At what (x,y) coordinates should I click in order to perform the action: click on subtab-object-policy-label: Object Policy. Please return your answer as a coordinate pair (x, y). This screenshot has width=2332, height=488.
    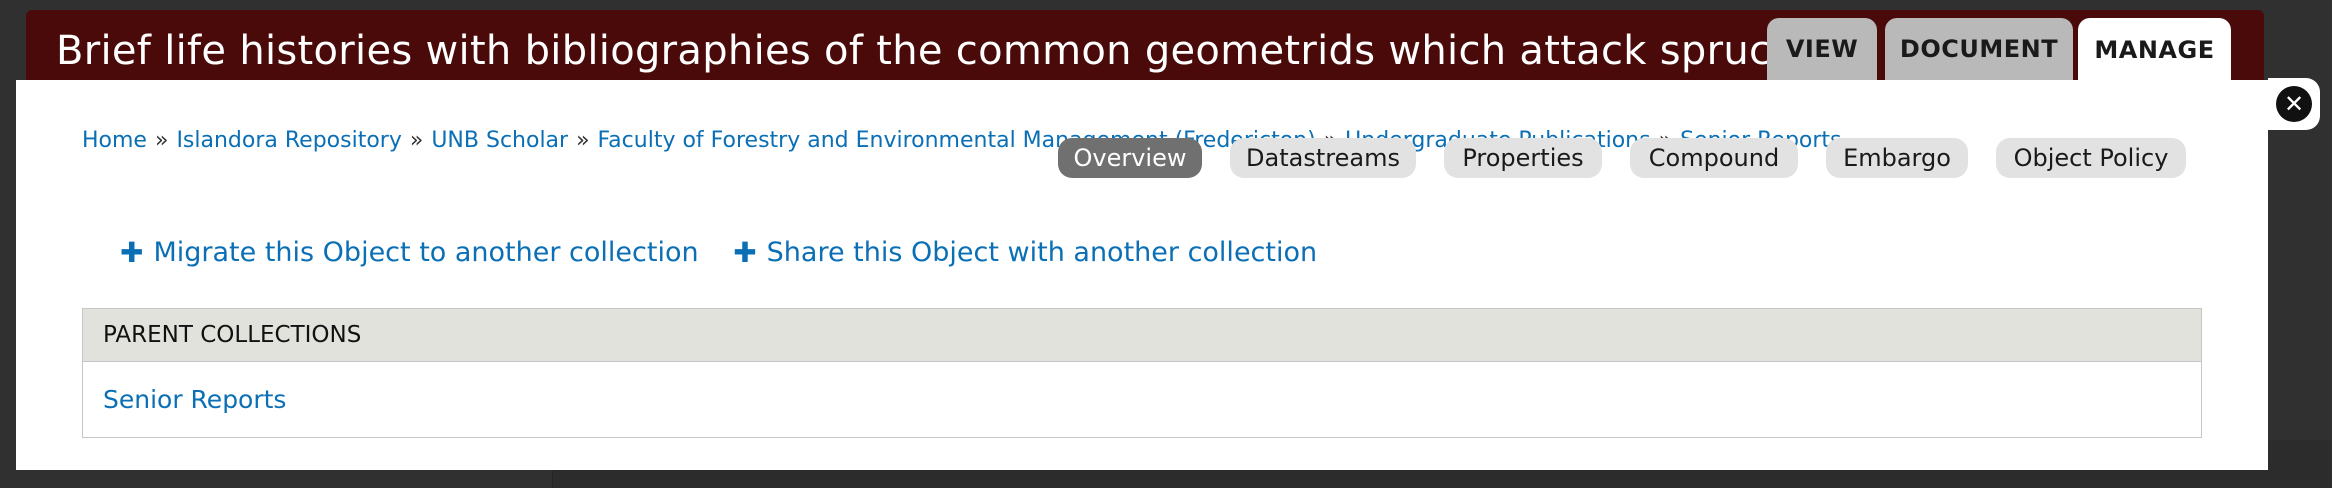
    Looking at the image, I should click on (2091, 158).